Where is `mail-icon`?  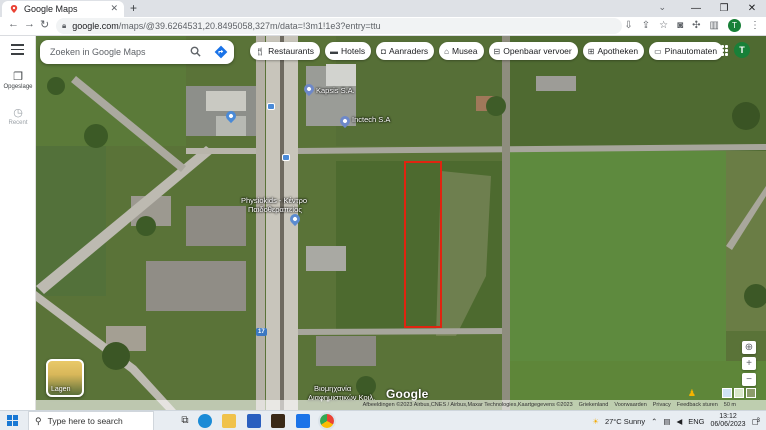 mail-icon is located at coordinates (303, 421).